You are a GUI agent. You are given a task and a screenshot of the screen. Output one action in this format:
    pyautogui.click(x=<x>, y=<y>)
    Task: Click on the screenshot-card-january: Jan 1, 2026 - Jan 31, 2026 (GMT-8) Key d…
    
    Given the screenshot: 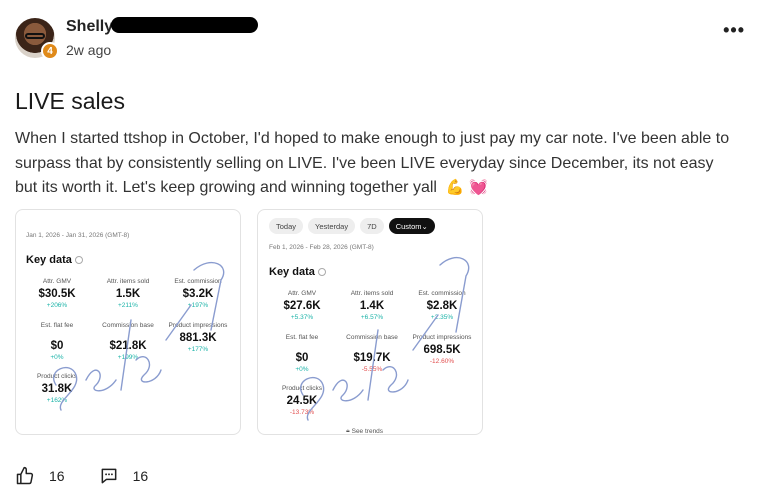 What is the action you would take?
    pyautogui.click(x=128, y=322)
    